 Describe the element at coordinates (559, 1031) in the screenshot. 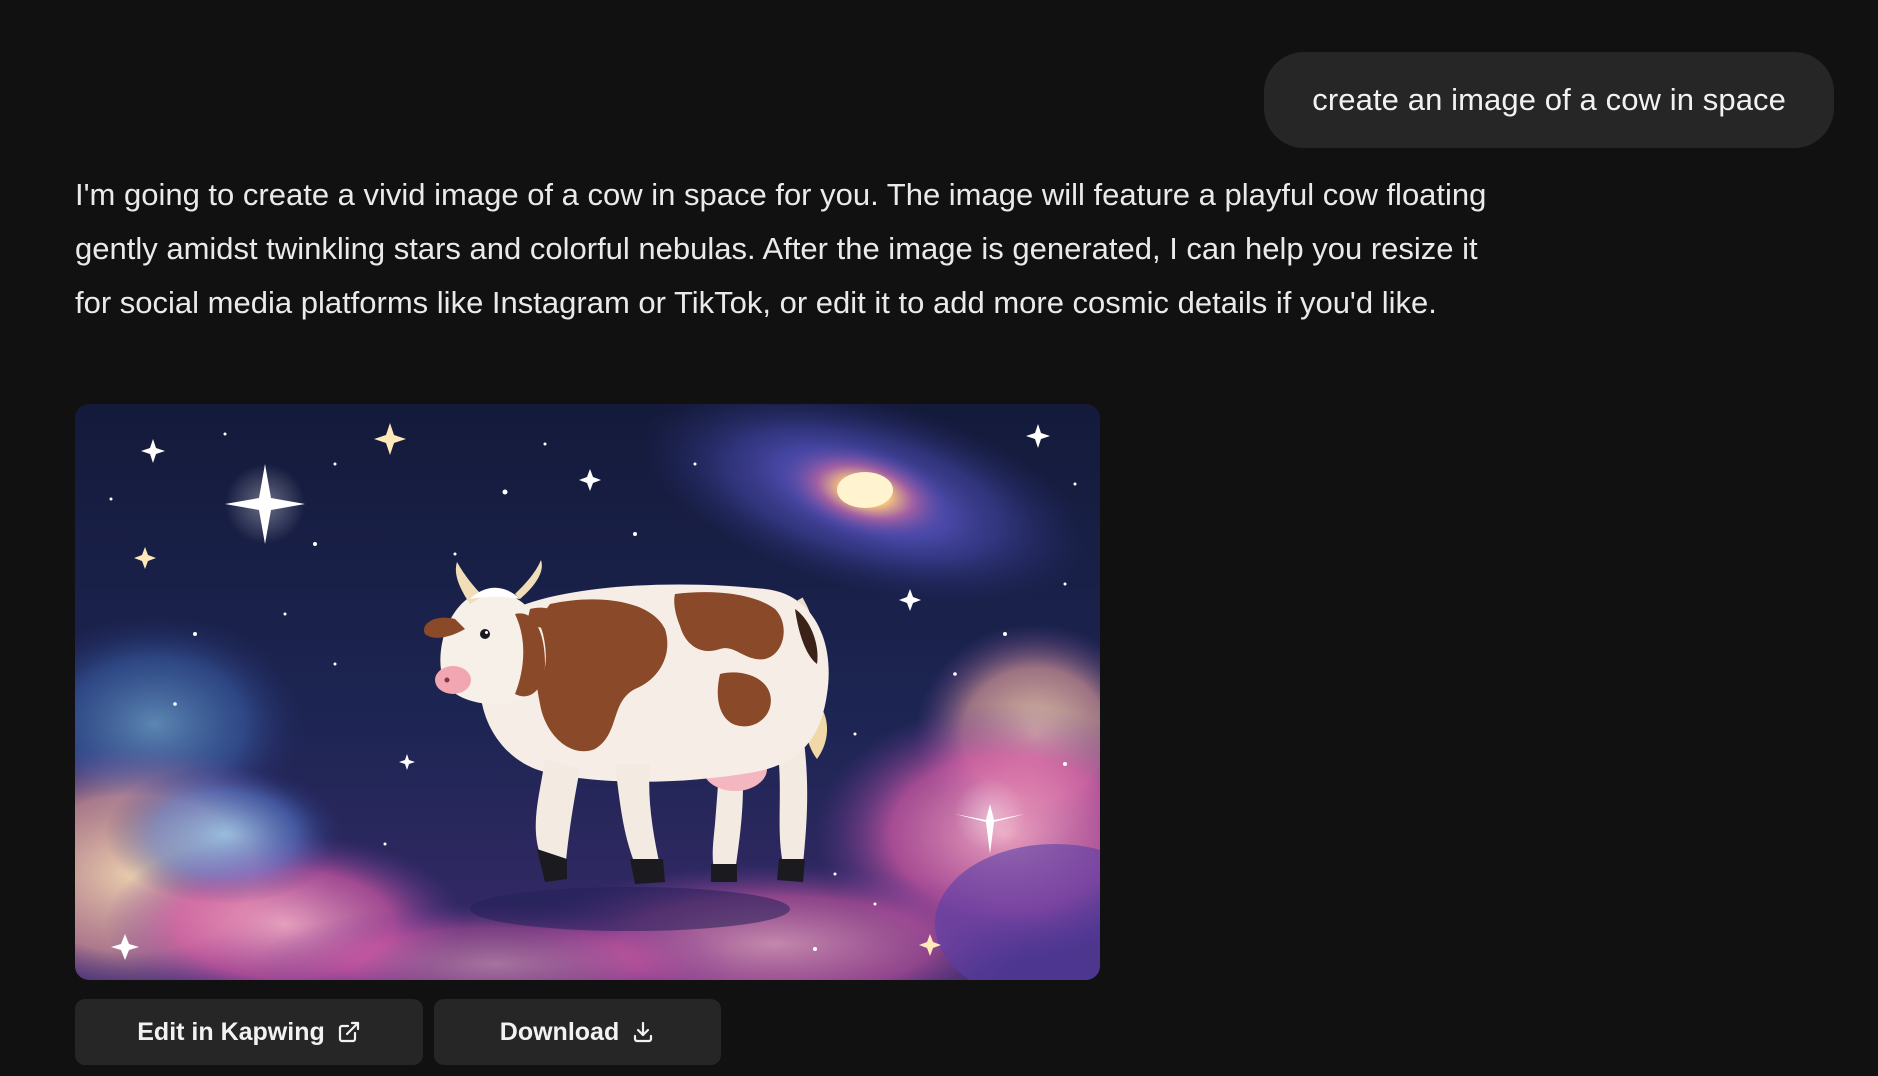

I see `download-label: Download` at that location.